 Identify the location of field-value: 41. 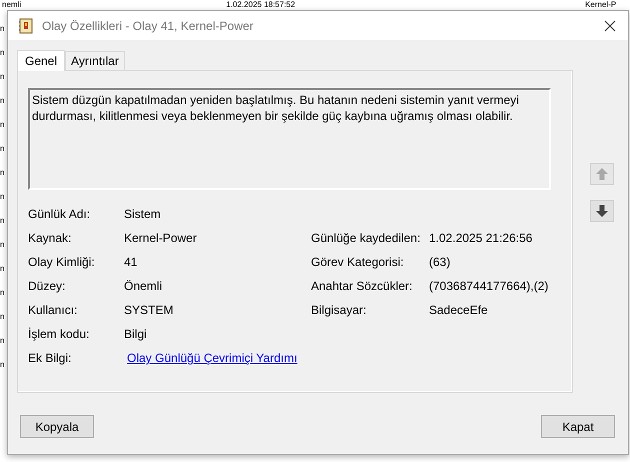
(131, 262).